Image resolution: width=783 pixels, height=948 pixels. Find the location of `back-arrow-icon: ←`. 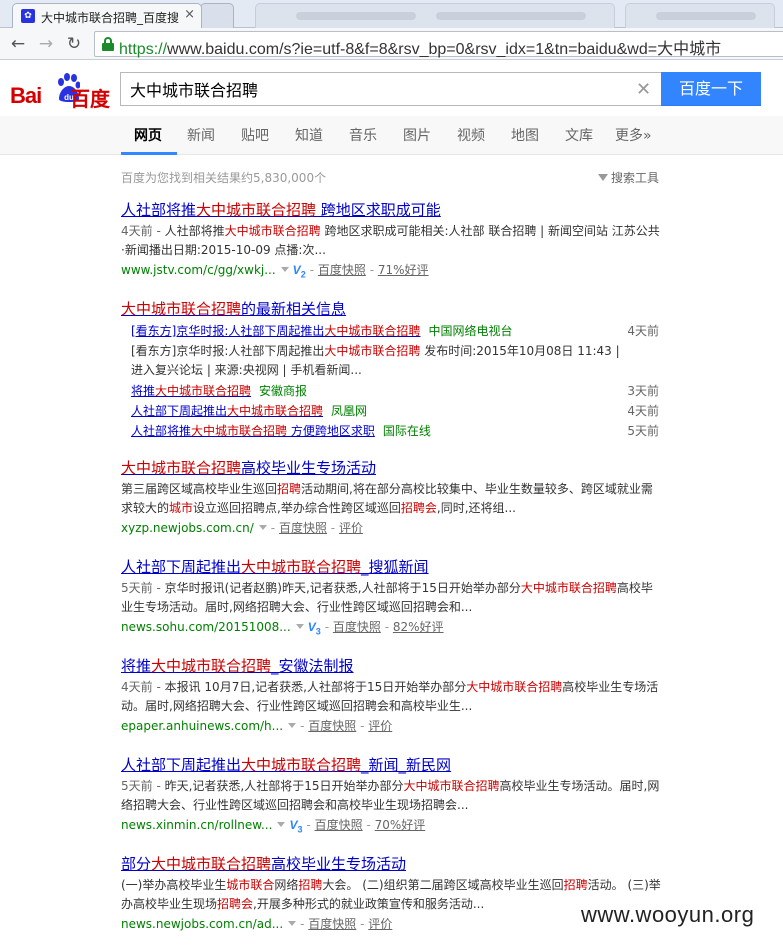

back-arrow-icon: ← is located at coordinates (18, 44).